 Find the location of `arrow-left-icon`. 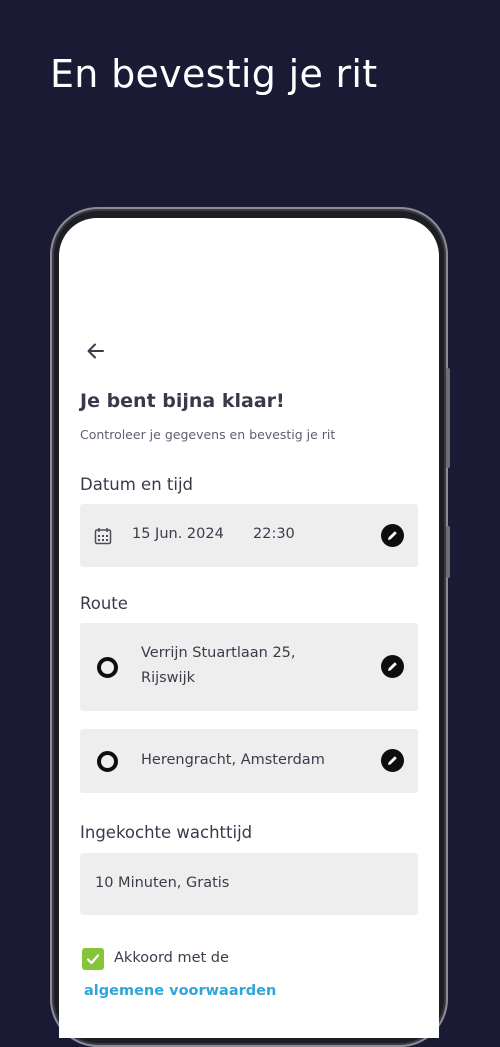

arrow-left-icon is located at coordinates (95, 351).